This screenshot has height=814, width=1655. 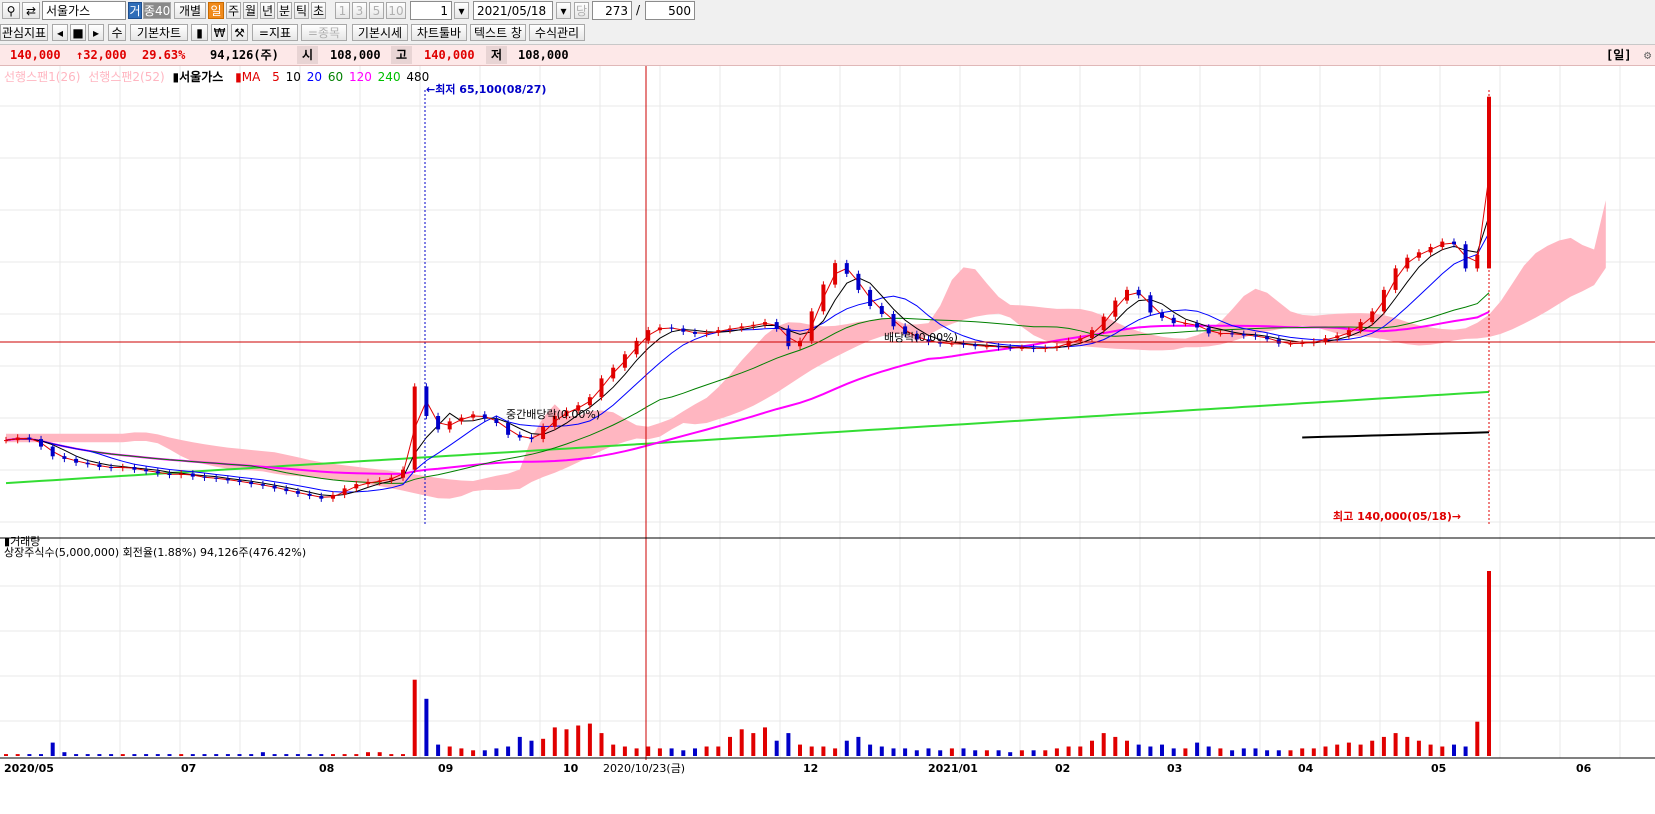 I want to click on interval-5-button: 5, so click(x=376, y=10).